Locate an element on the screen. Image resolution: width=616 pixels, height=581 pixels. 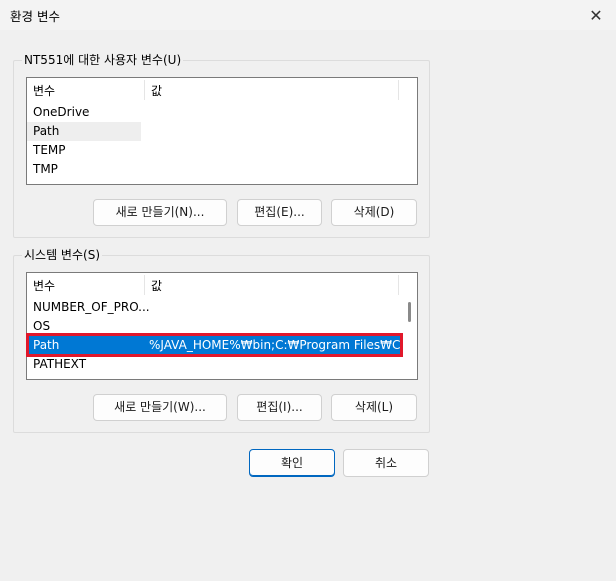
list-item-selected: Path is located at coordinates (84, 131).